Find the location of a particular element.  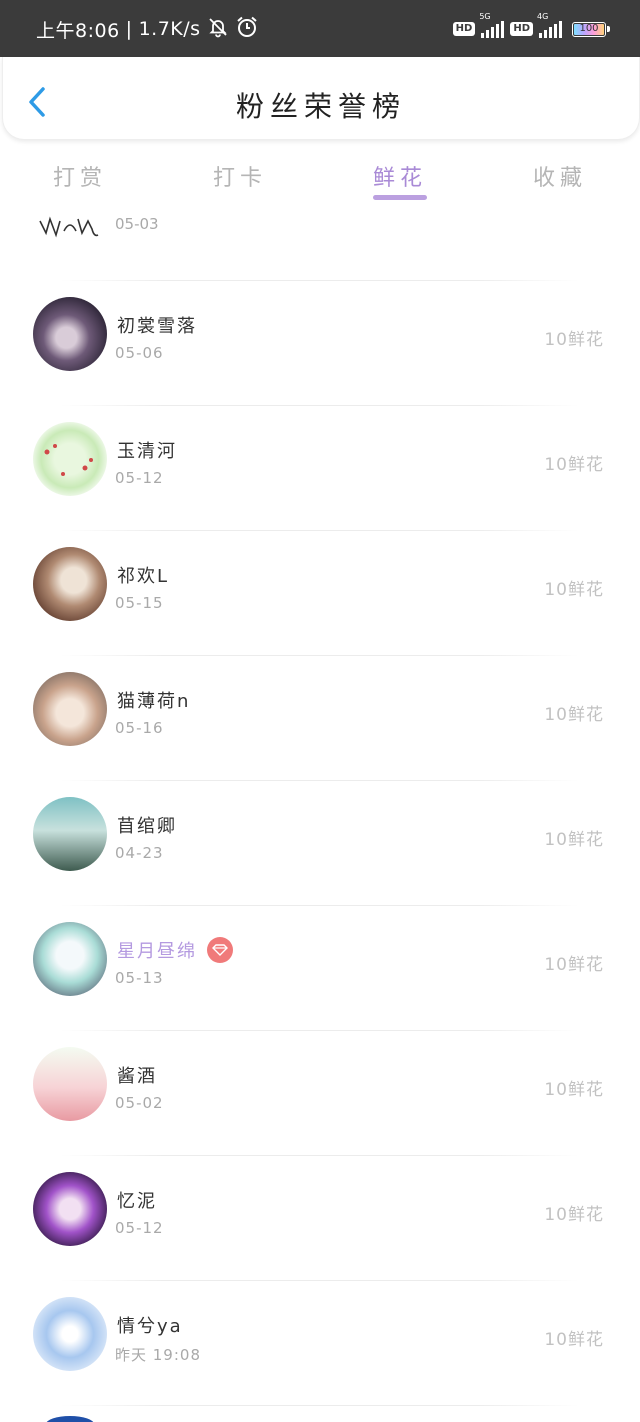

user-name-text: 猫薄荷n is located at coordinates (154, 701).